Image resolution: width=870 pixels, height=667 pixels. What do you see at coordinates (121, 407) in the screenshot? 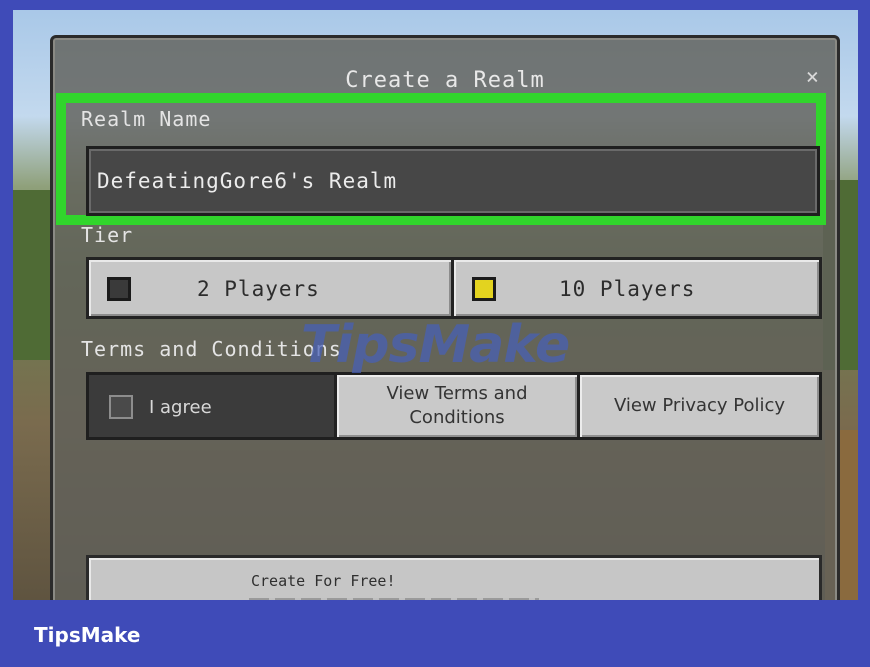
I see `agree-checkbox-icon` at bounding box center [121, 407].